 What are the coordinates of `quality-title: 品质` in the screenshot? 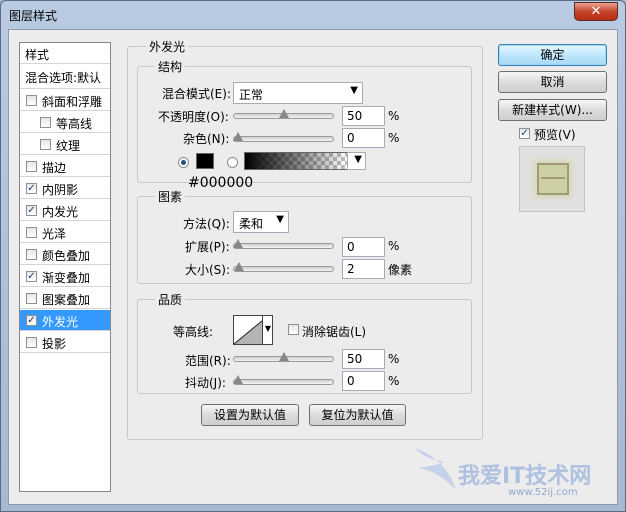 It's located at (170, 299).